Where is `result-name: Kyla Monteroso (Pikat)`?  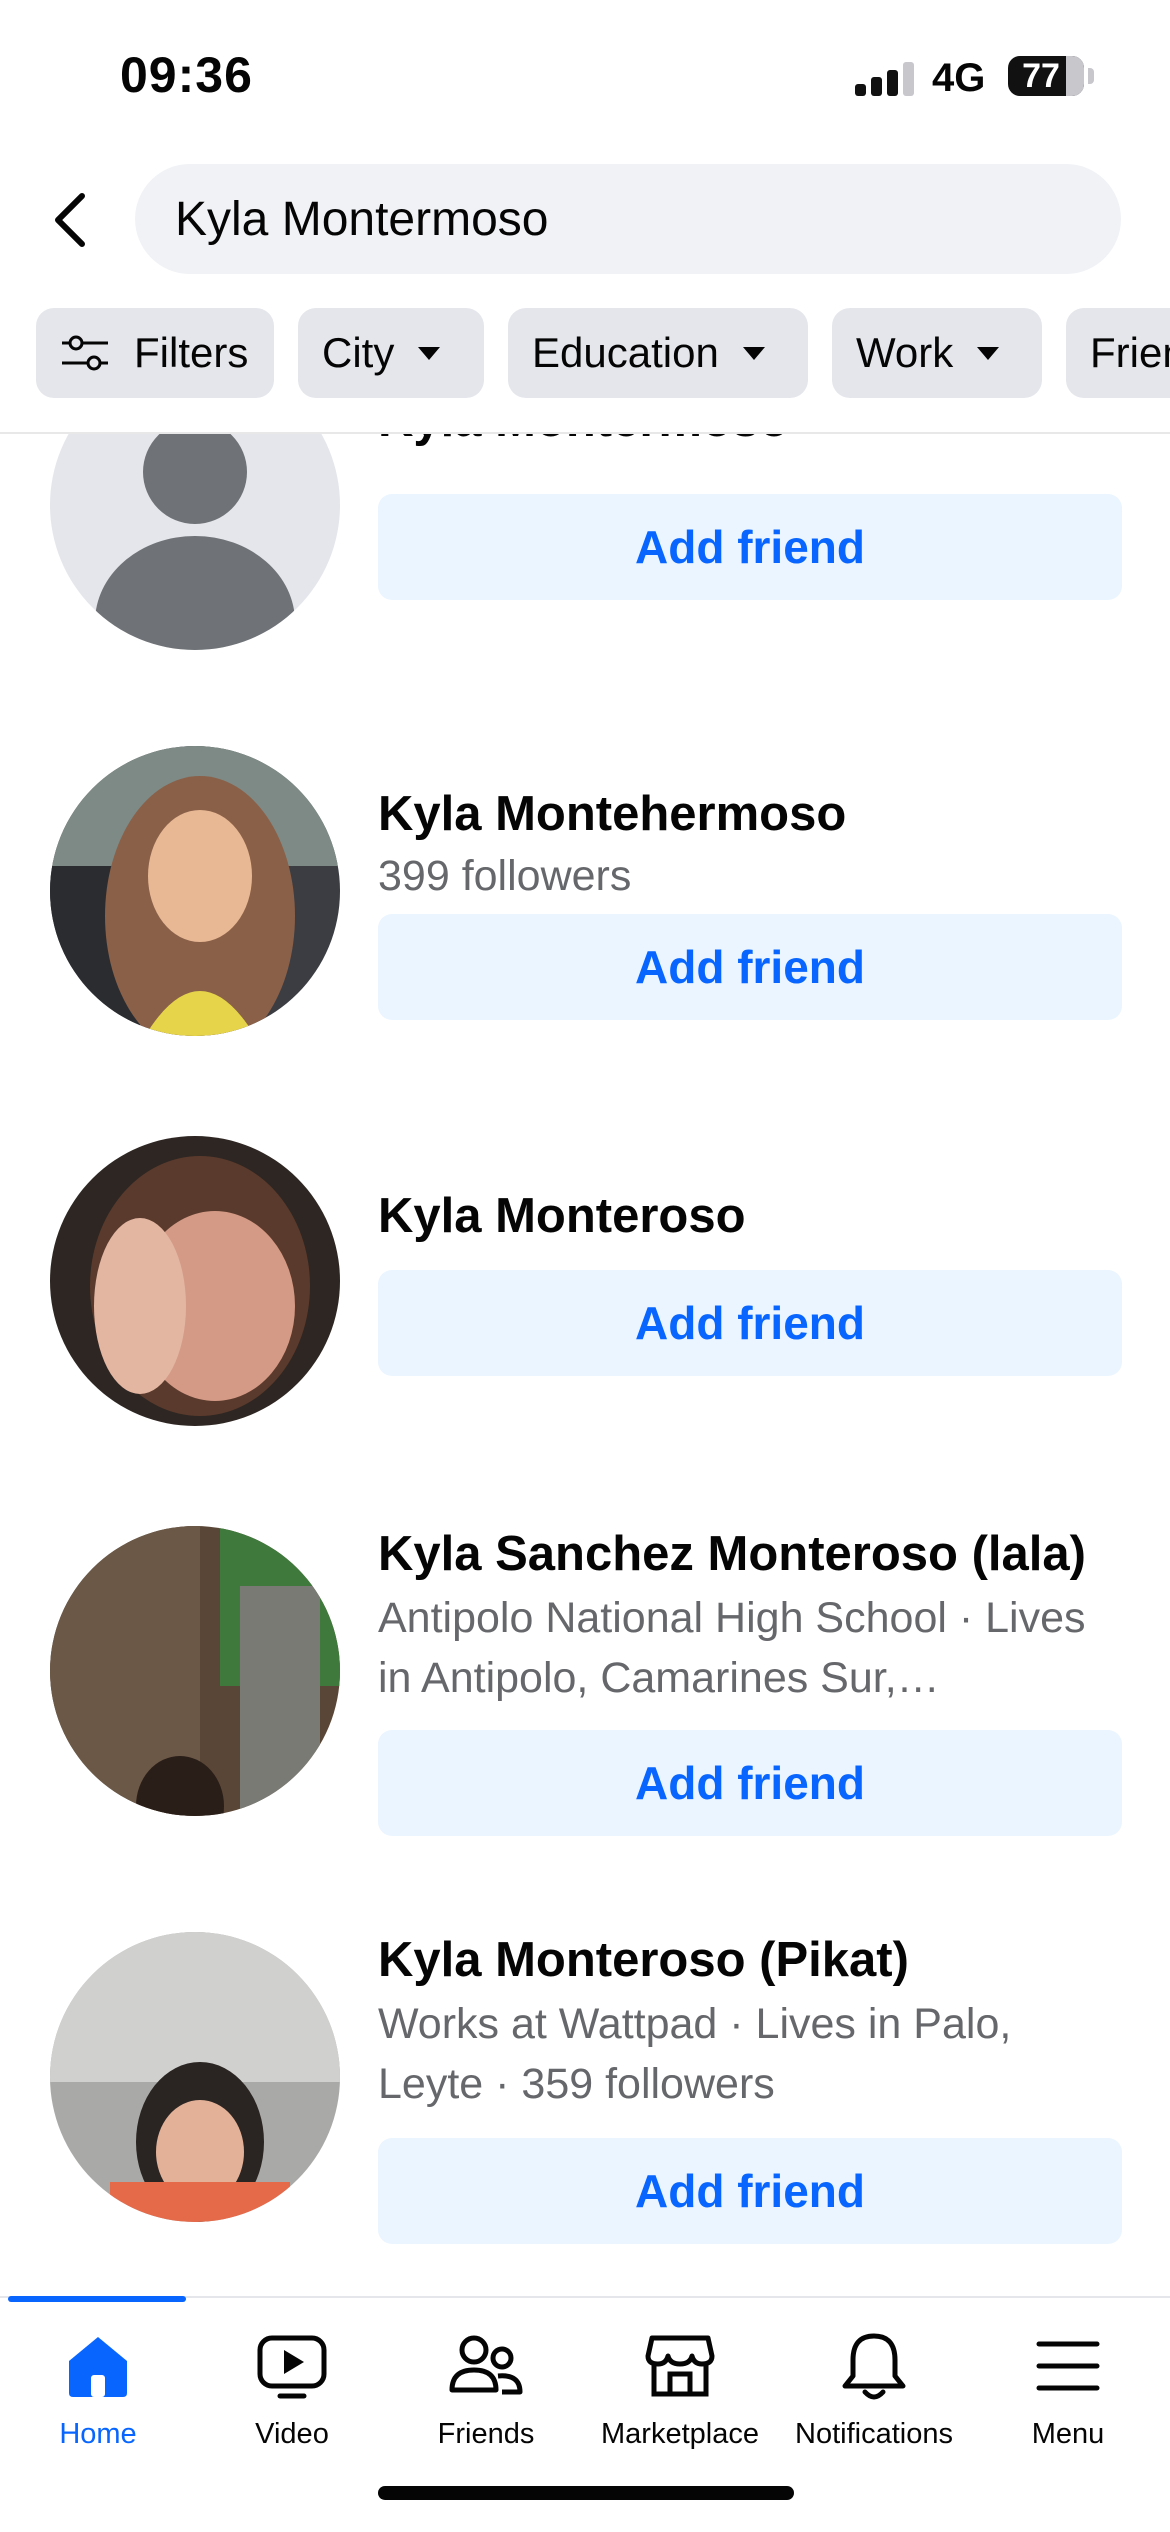 result-name: Kyla Monteroso (Pikat) is located at coordinates (643, 1960).